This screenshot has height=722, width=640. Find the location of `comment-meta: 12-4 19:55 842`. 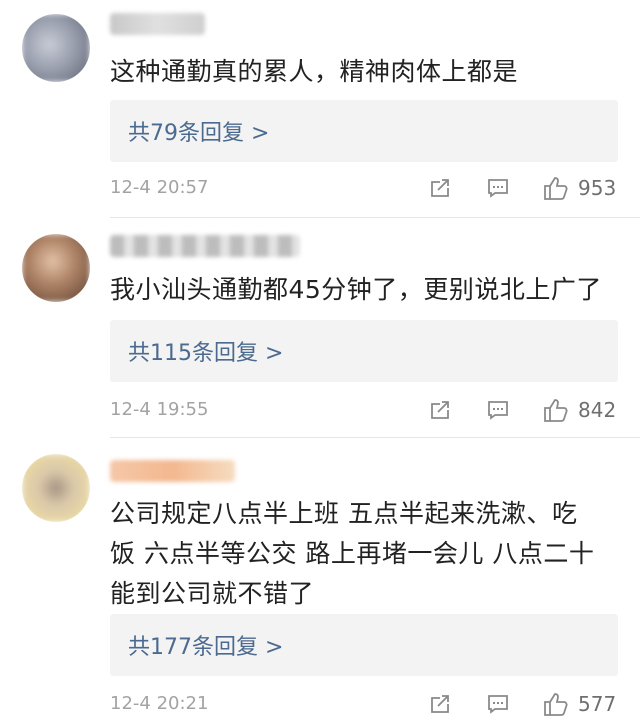

comment-meta: 12-4 19:55 842 is located at coordinates (364, 410).